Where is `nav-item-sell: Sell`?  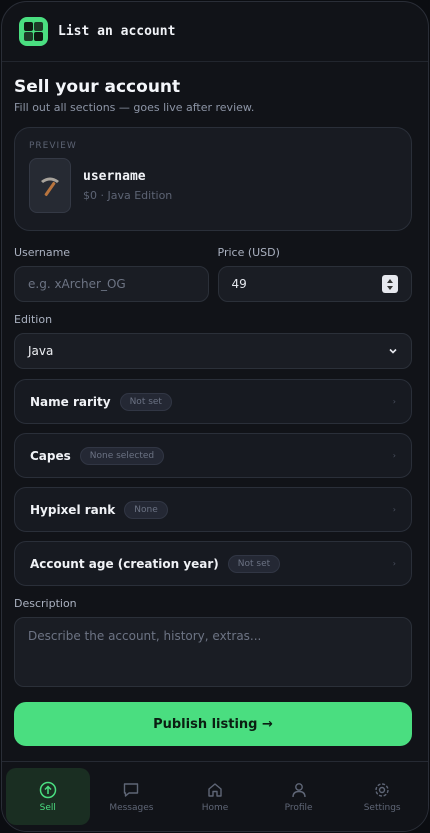
nav-item-sell: Sell is located at coordinates (48, 796).